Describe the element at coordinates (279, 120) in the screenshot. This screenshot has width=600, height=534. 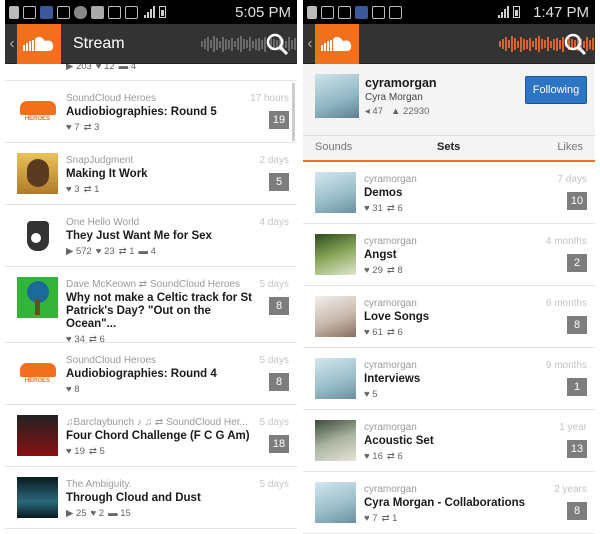
I see `track-count-badge: 19` at that location.